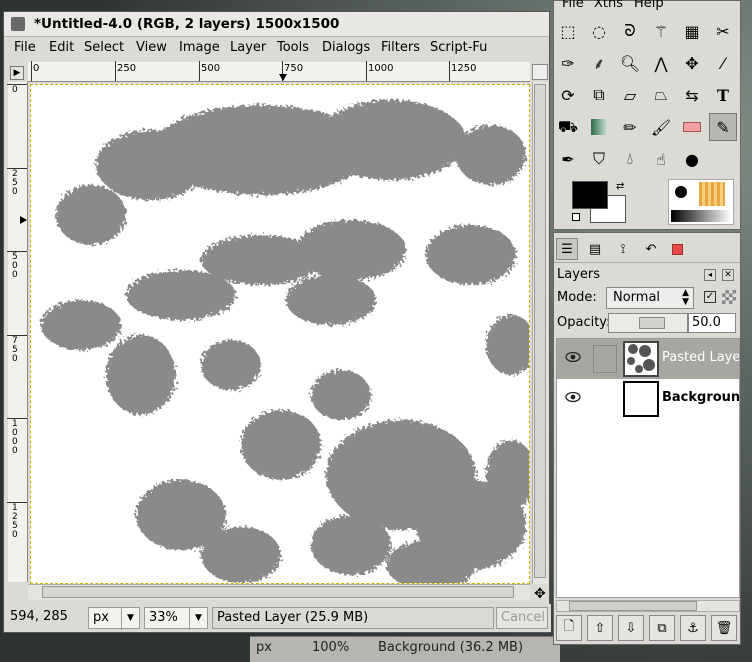  Describe the element at coordinates (599, 95) in the screenshot. I see `scale-icon: ⧉` at that location.